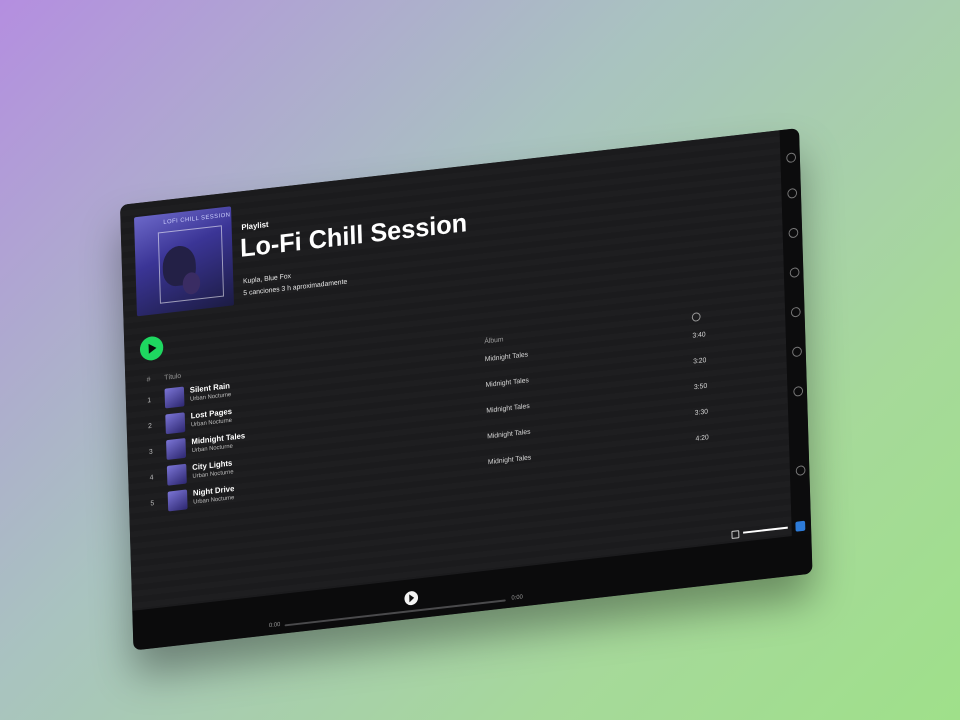 This screenshot has width=960, height=720. What do you see at coordinates (696, 317) in the screenshot?
I see `clock-icon` at bounding box center [696, 317].